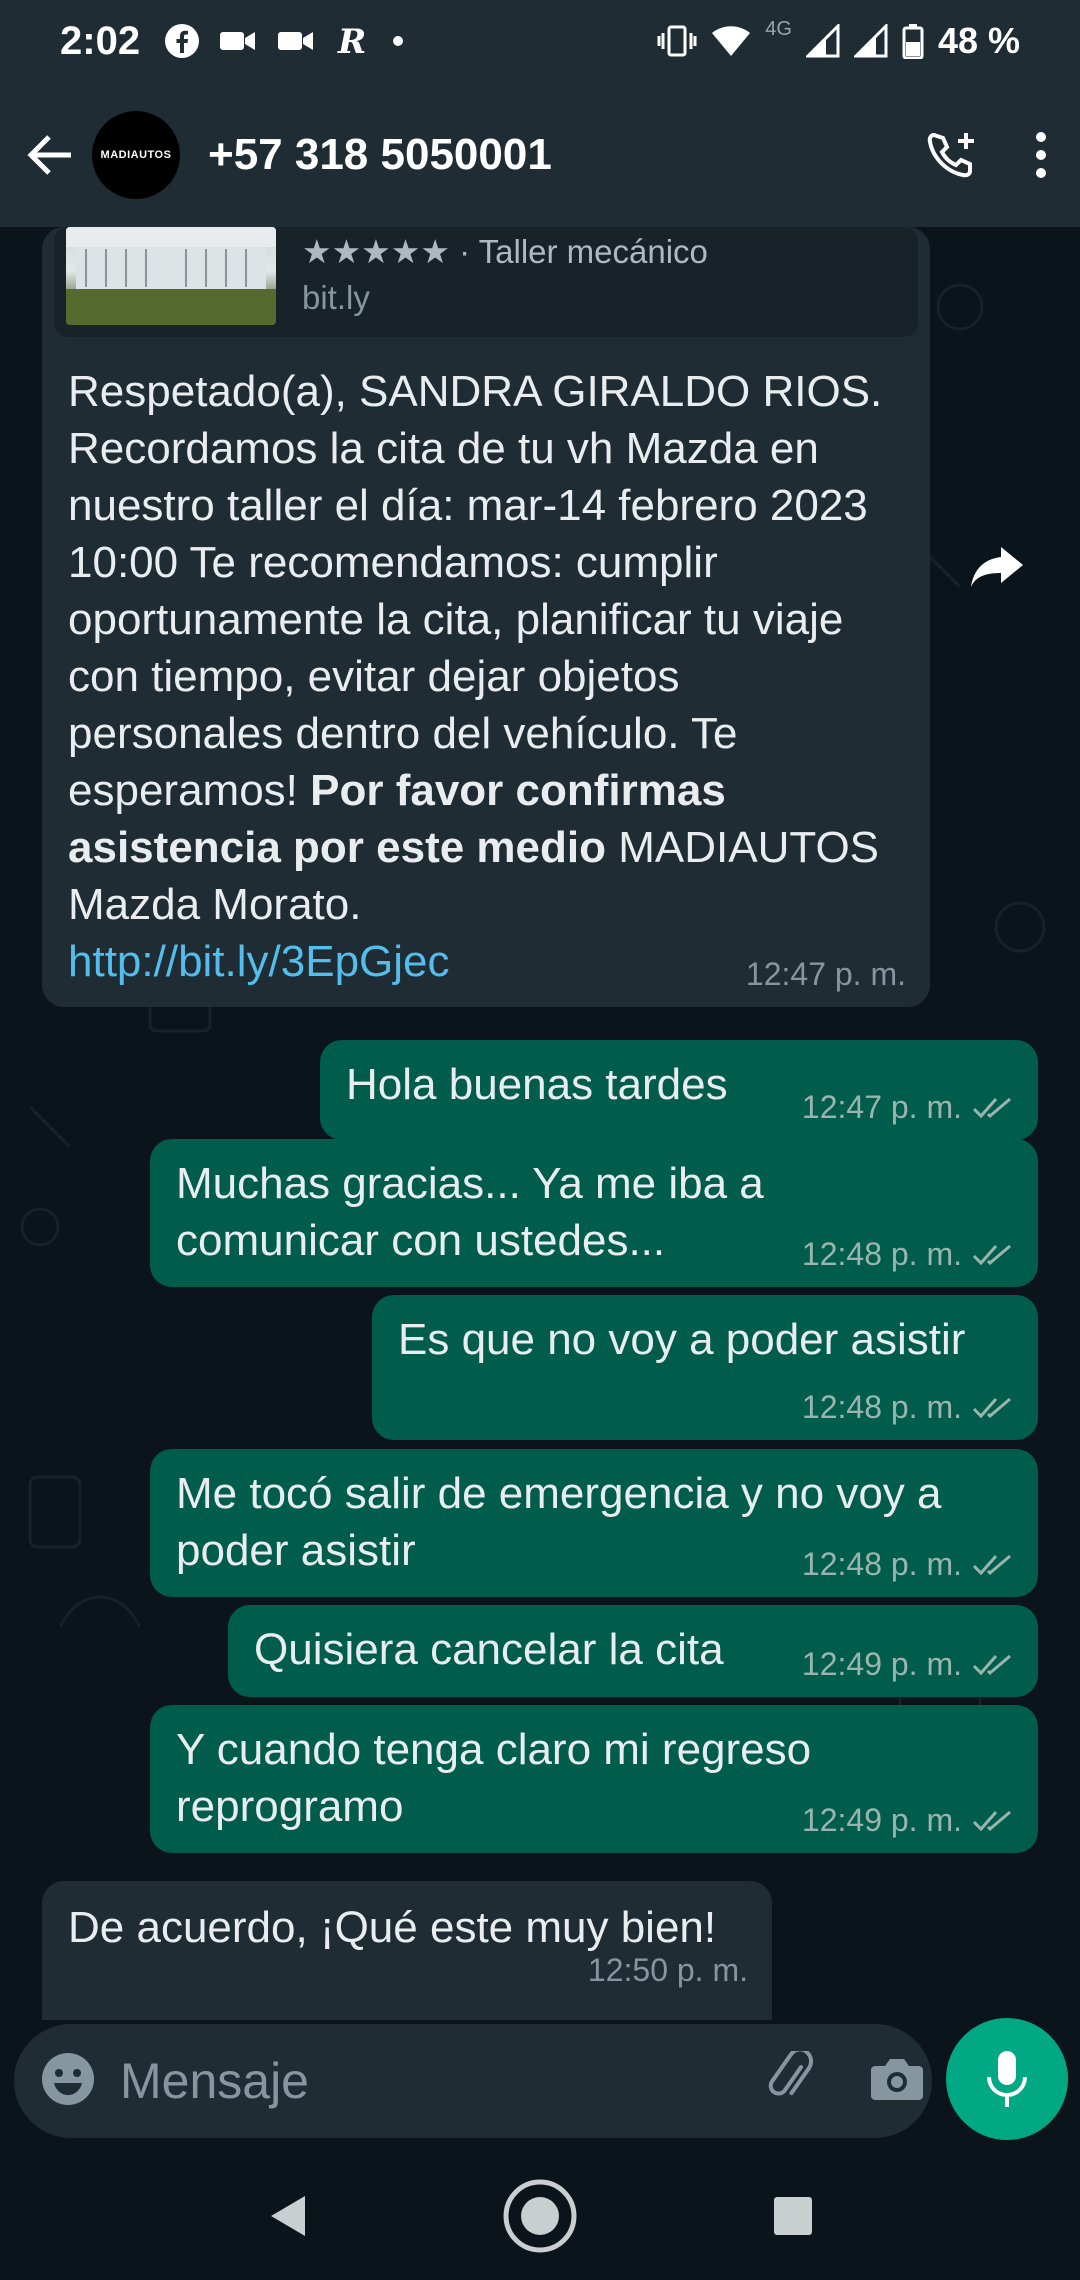  I want to click on link-preview-domain: bit.ly, so click(336, 297).